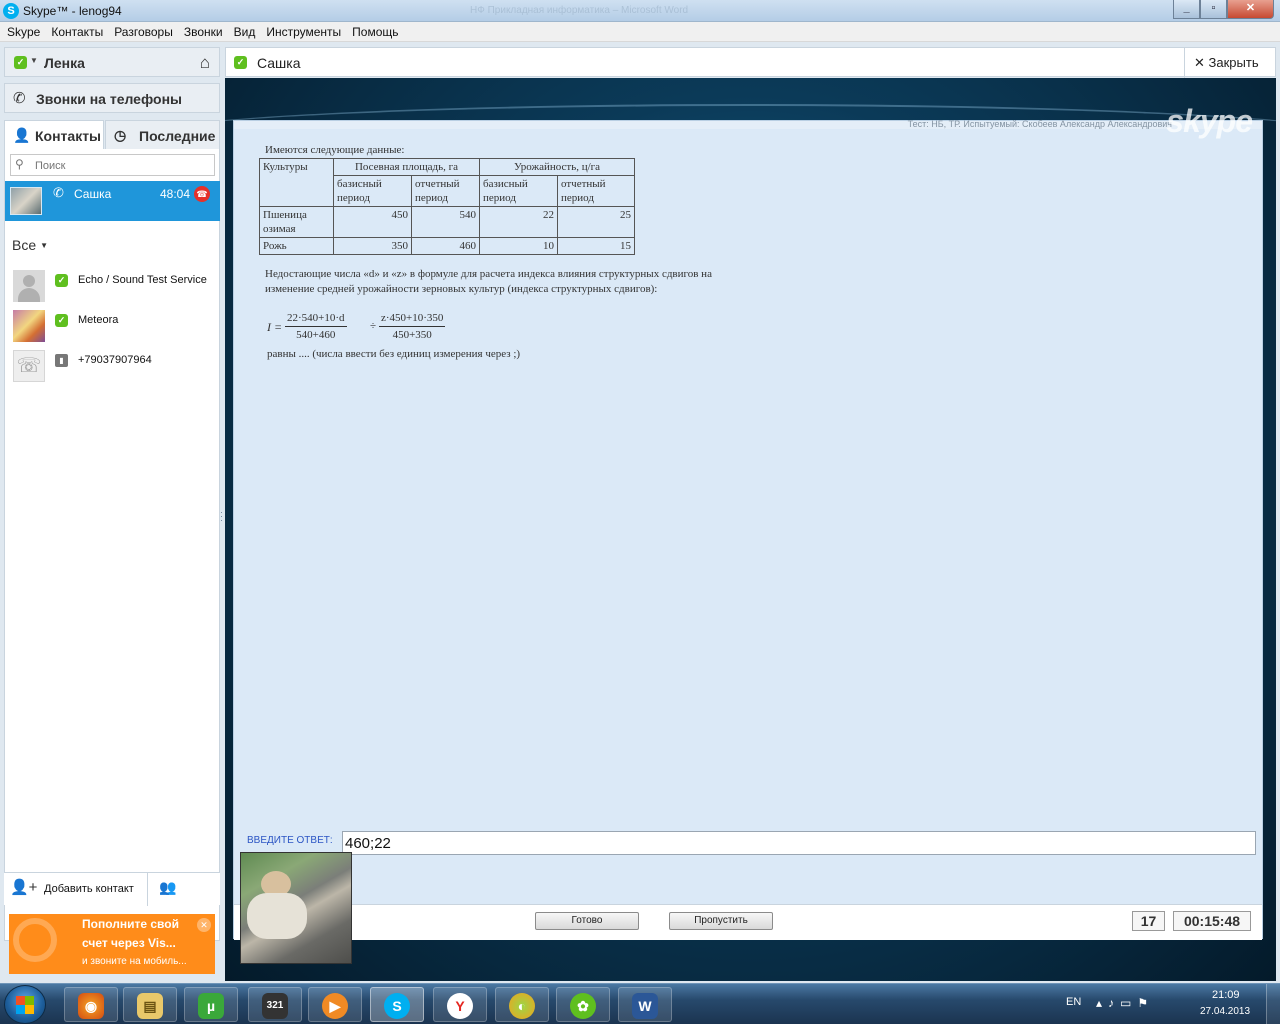 The image size is (1280, 1024). What do you see at coordinates (19, 164) in the screenshot?
I see `search-icon: ⚲` at bounding box center [19, 164].